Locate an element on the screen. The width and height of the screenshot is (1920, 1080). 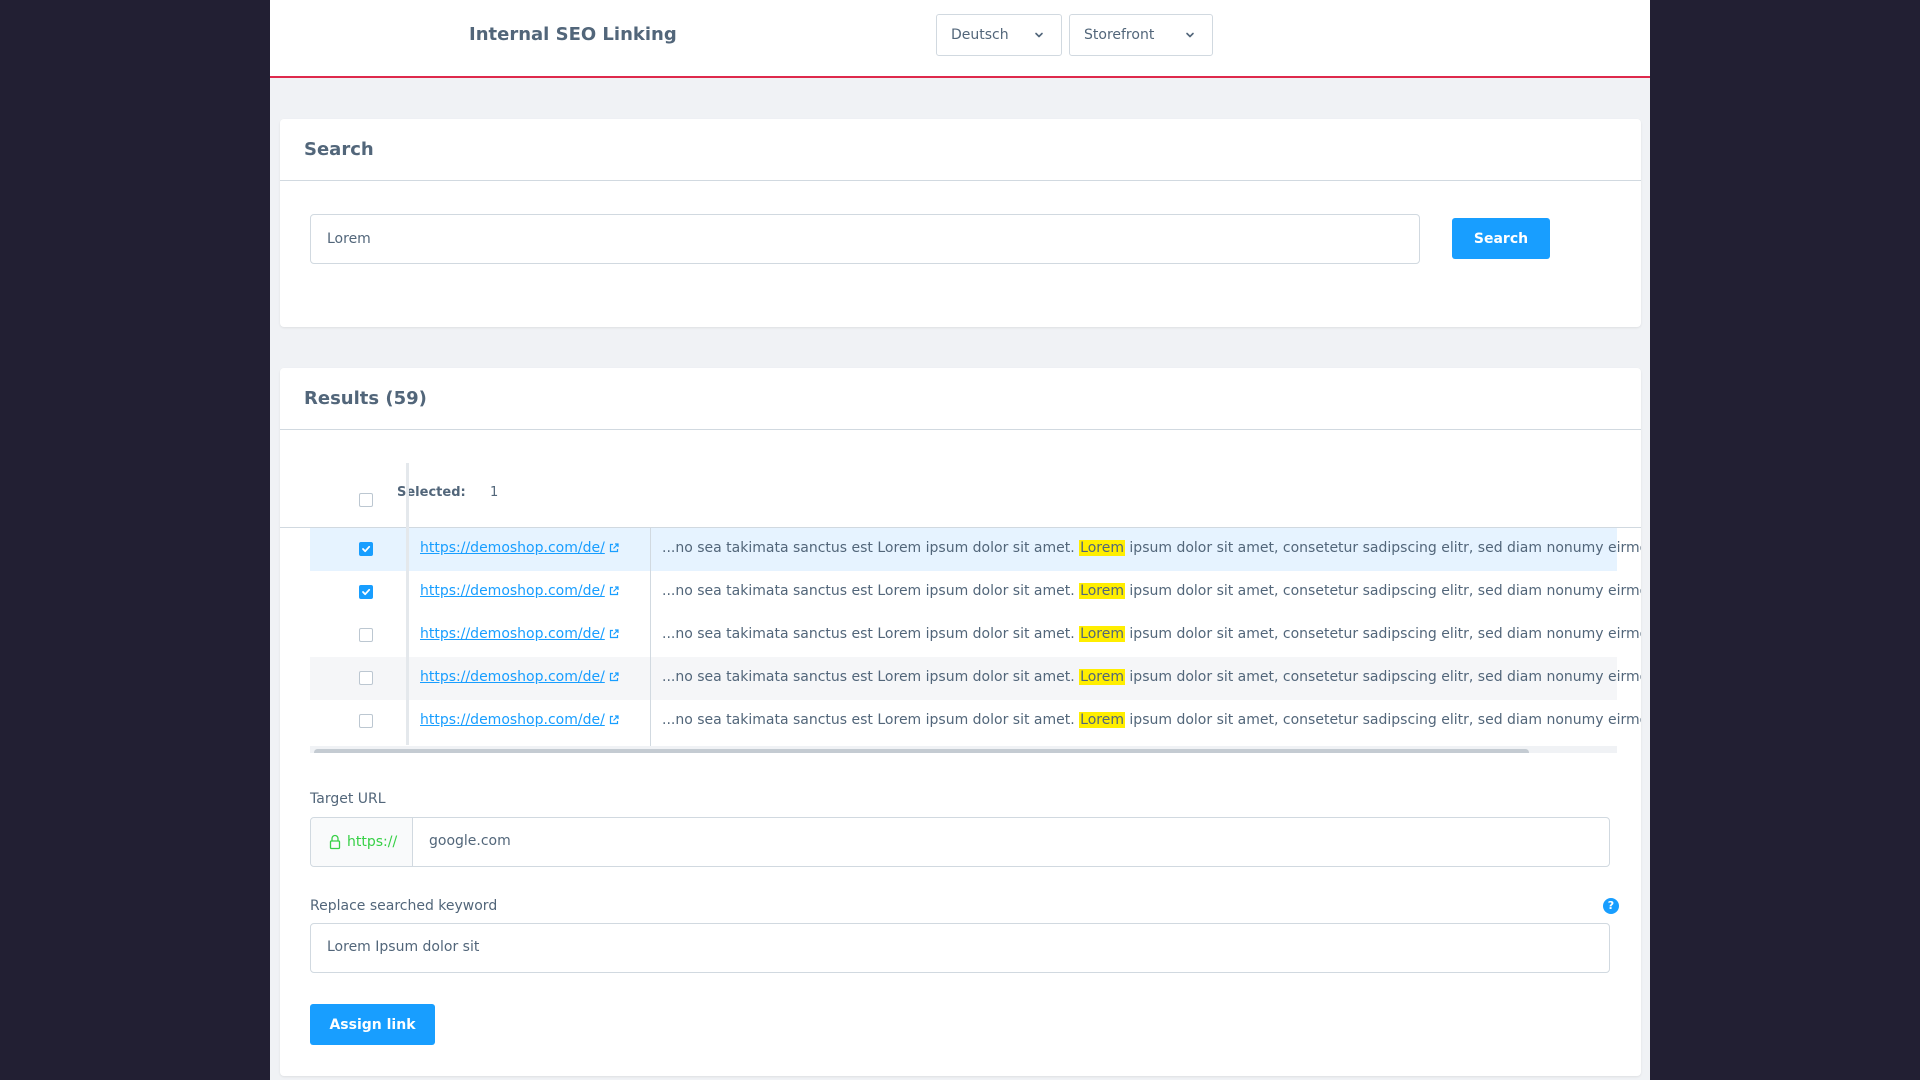
replace-keyword-value: Lorem Ipsum dolor sit is located at coordinates (403, 947).